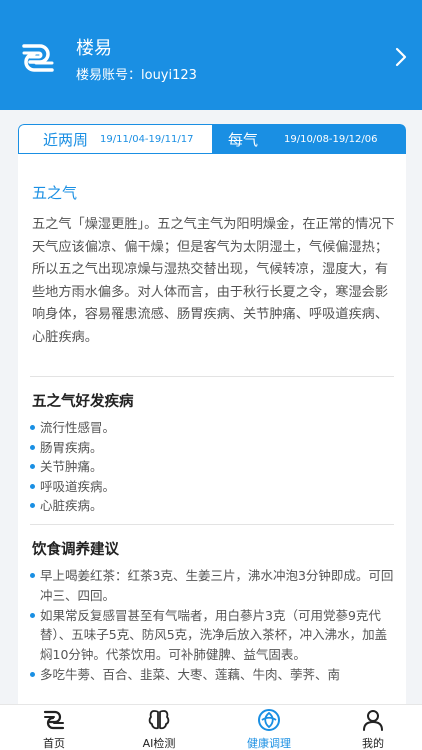 Image resolution: width=422 pixels, height=750 pixels. I want to click on list-item: 早上喝姜红茶：红茶3克、生姜三片，沸水冲泡3分钟即成。可回冲三、四回。, so click(212, 586).